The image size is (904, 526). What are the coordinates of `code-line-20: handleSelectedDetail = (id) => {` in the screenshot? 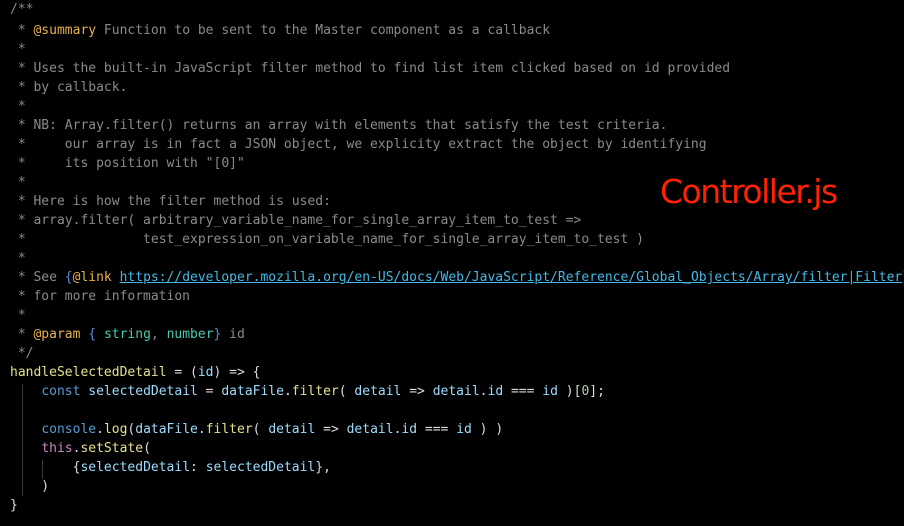 It's located at (135, 372).